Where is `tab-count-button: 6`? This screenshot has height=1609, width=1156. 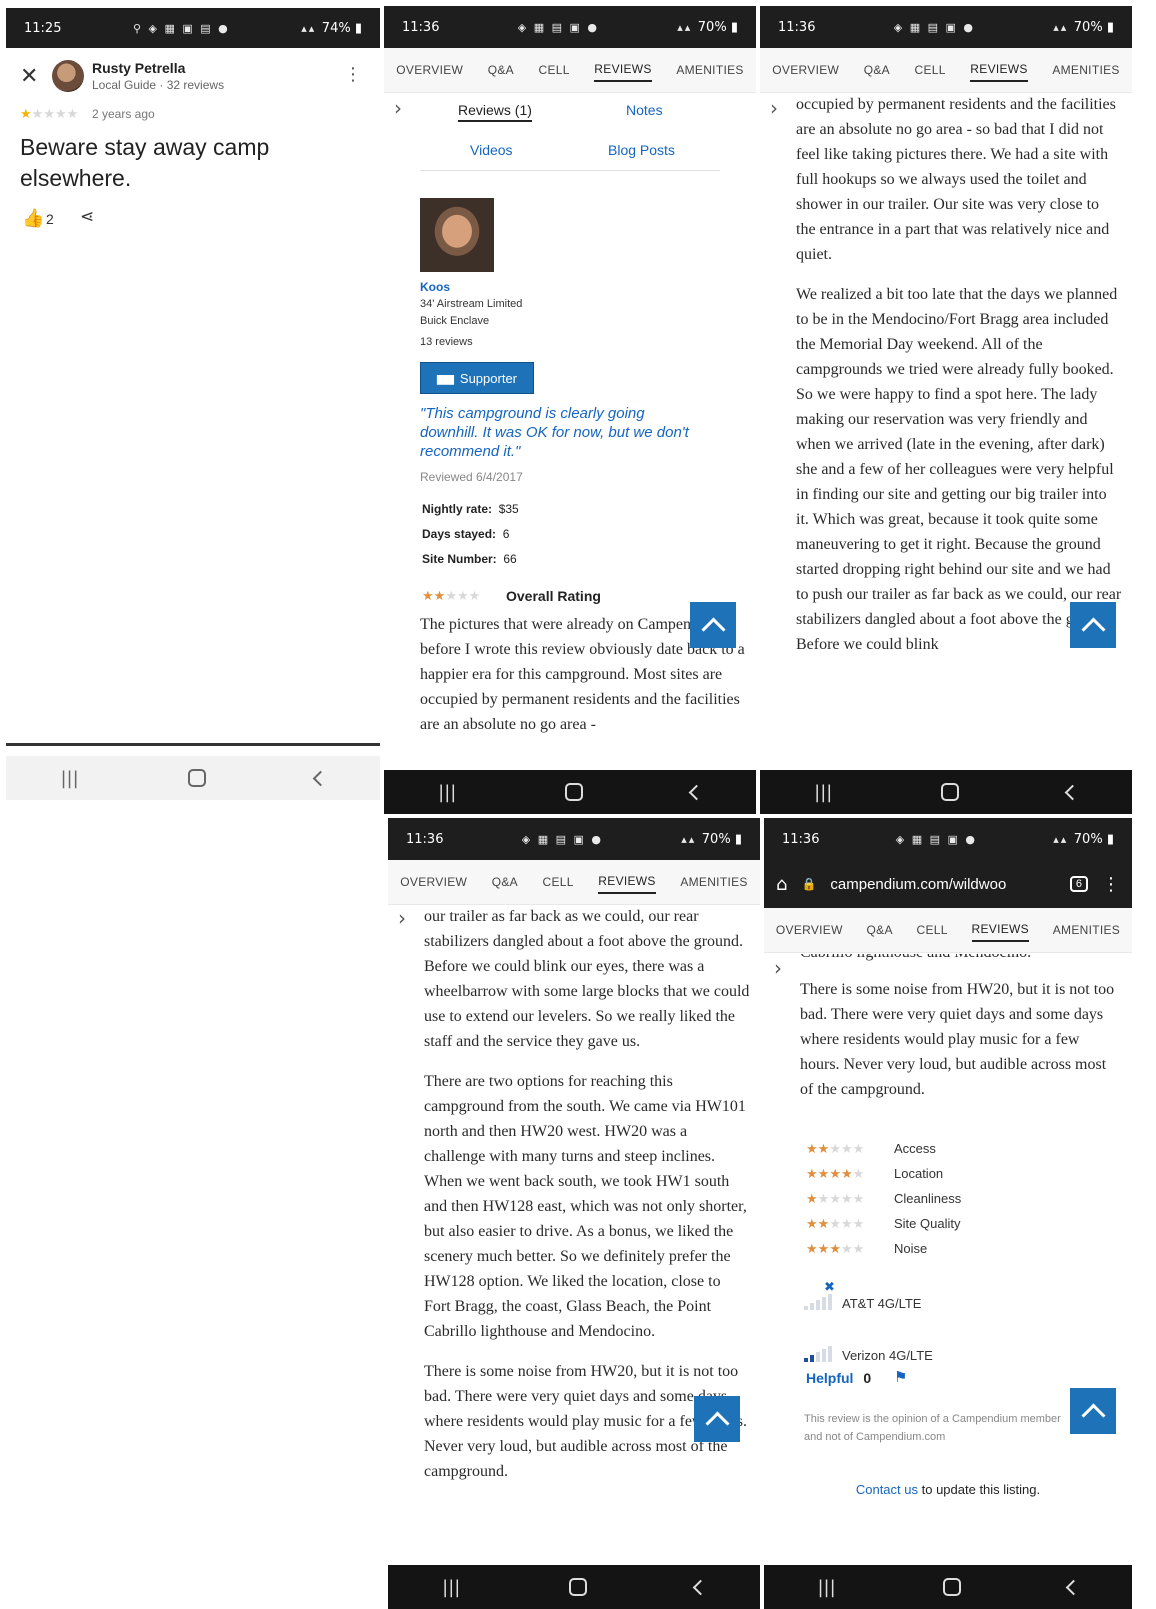
tab-count-button: 6 is located at coordinates (1078, 884).